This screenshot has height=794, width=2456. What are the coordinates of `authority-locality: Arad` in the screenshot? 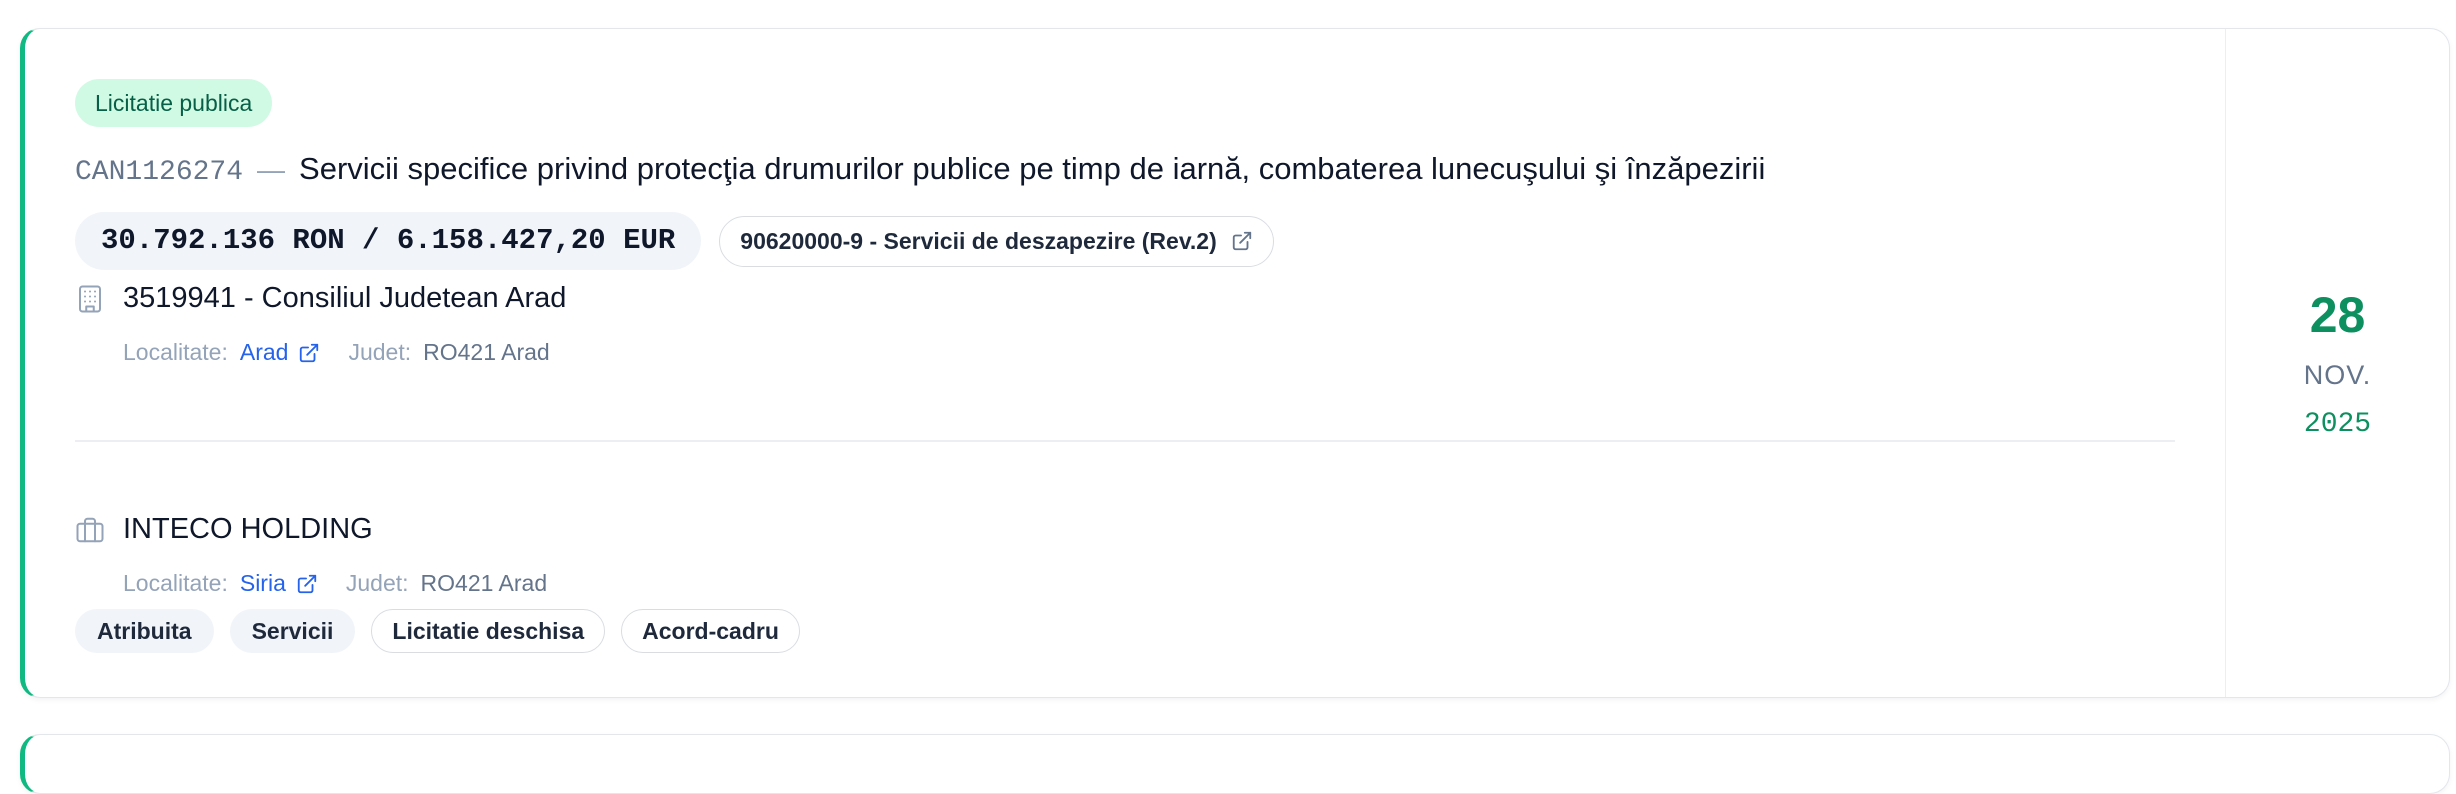 It's located at (264, 352).